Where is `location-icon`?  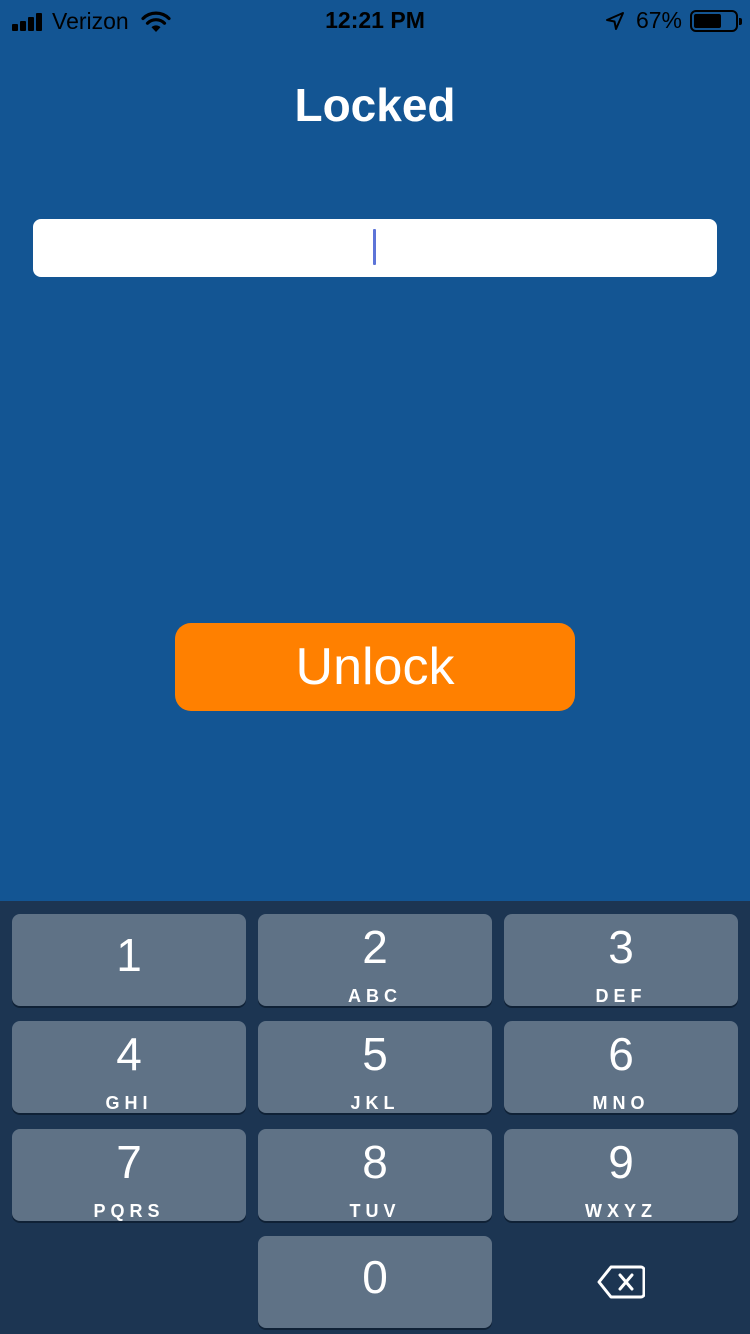 location-icon is located at coordinates (614, 20).